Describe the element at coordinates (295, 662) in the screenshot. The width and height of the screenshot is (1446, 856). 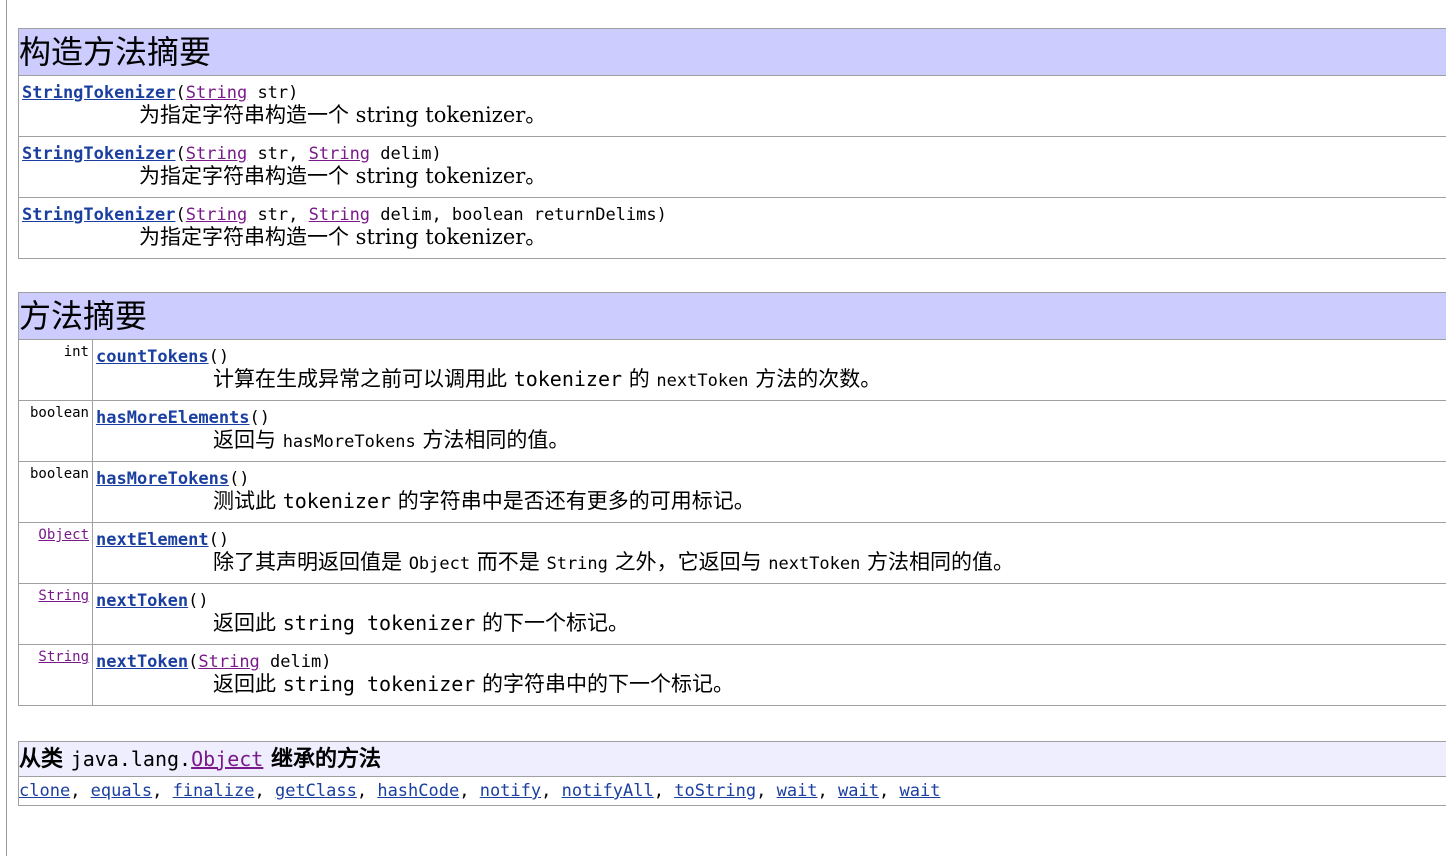
I see `param-name: delim)` at that location.